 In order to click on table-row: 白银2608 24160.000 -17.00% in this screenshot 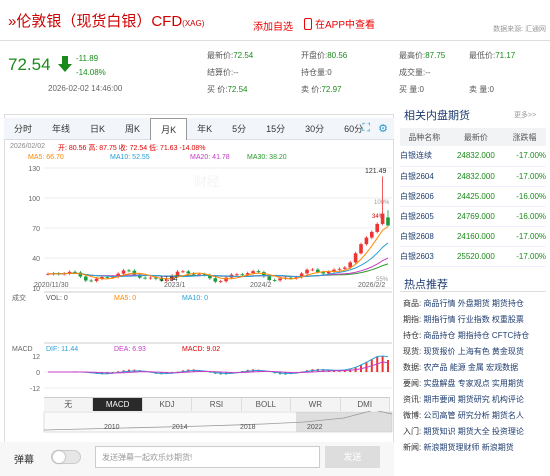, I will do `click(473, 236)`.